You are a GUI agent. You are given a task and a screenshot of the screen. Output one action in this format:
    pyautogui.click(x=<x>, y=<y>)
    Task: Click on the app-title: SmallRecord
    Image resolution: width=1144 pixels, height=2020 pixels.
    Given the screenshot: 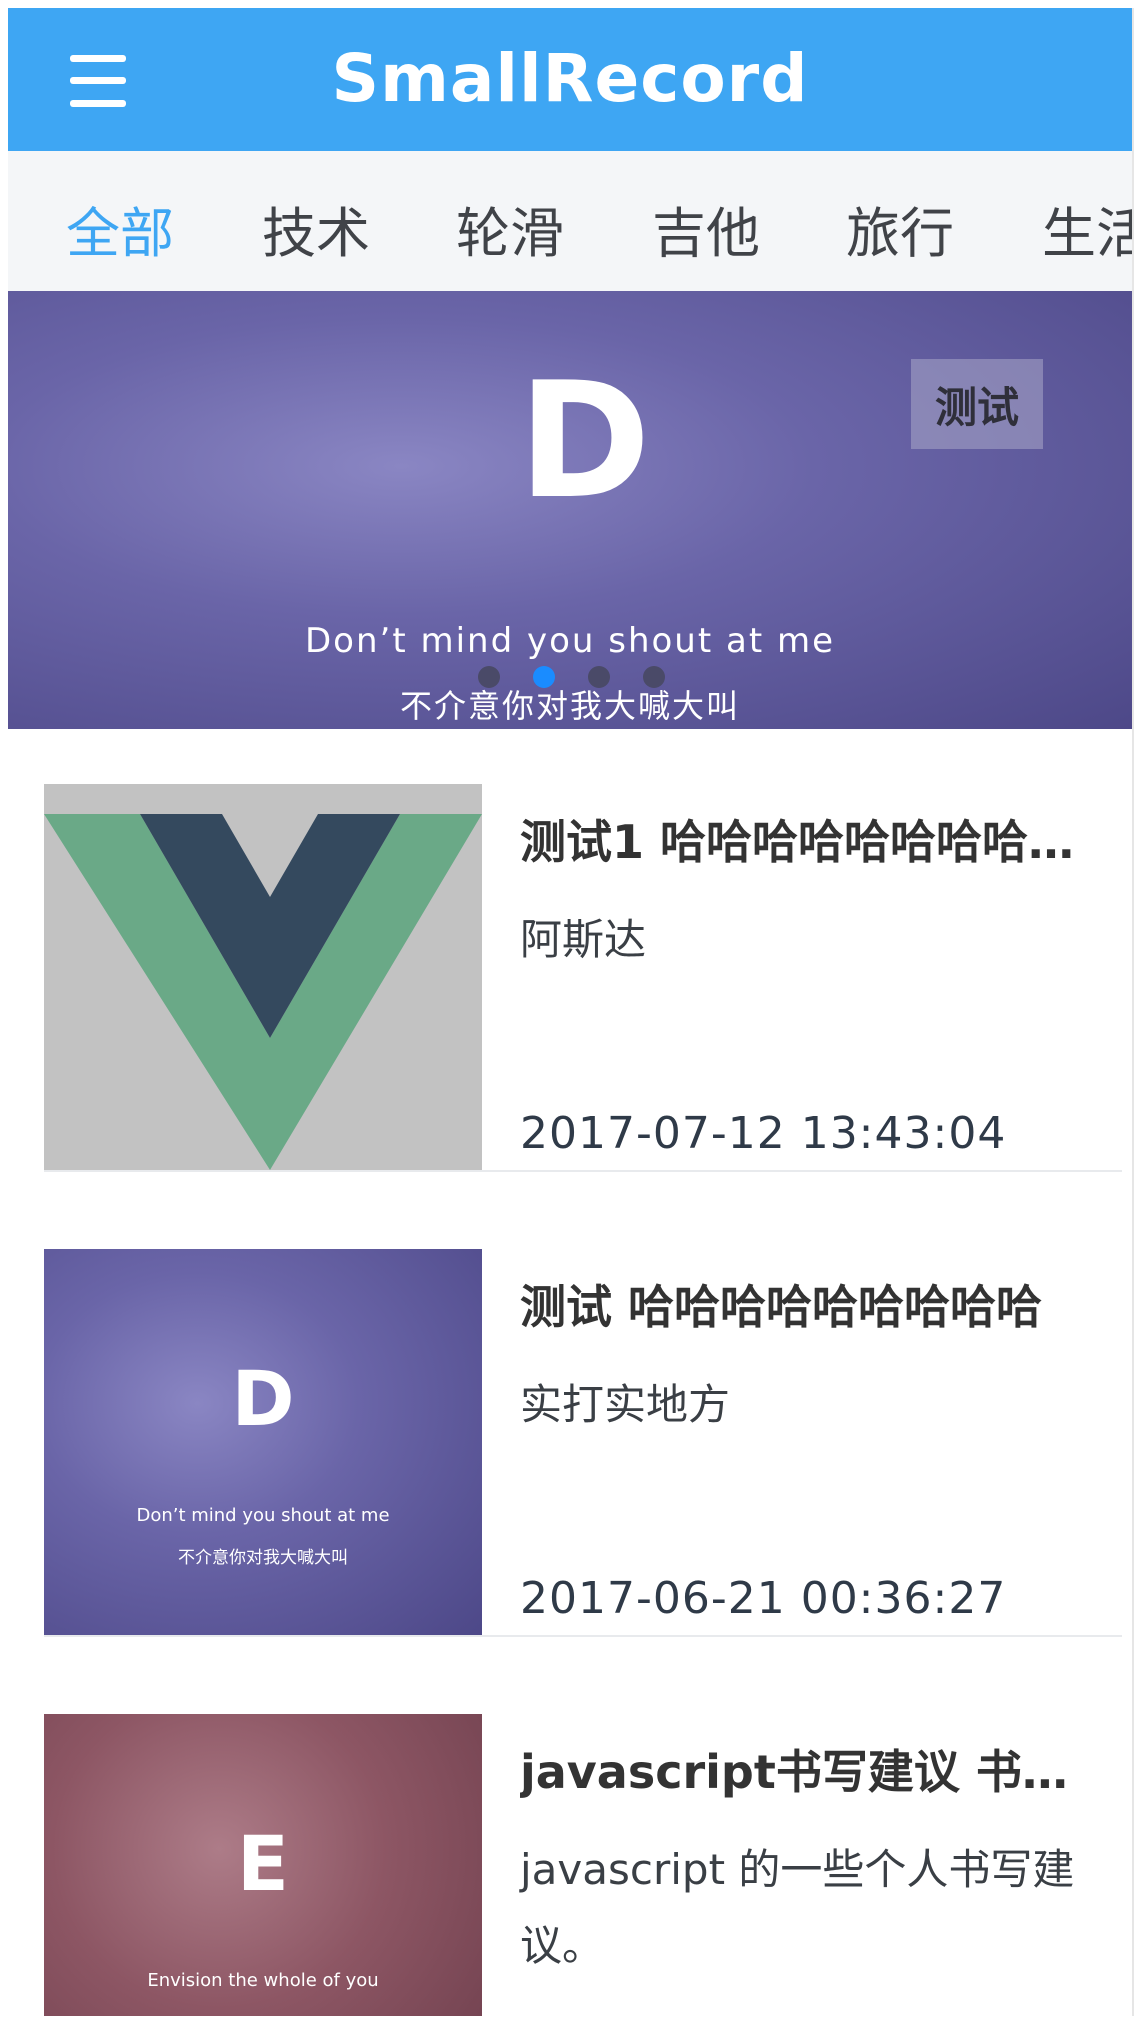 What is the action you would take?
    pyautogui.click(x=570, y=78)
    